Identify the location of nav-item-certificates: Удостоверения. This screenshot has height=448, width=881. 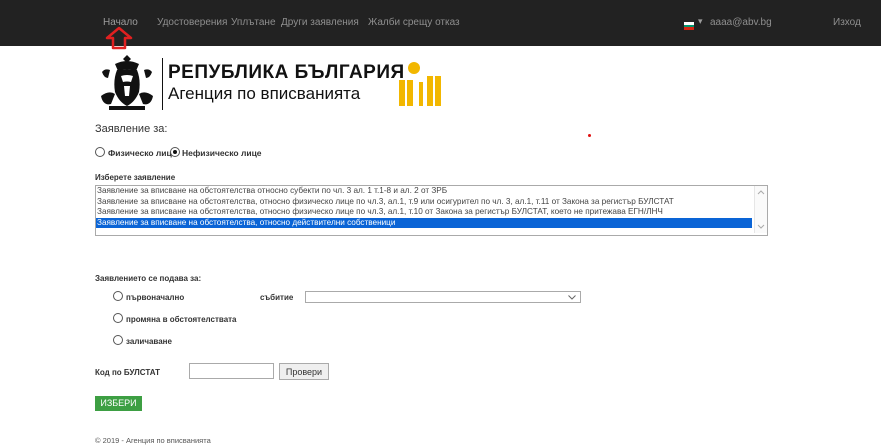
(192, 22).